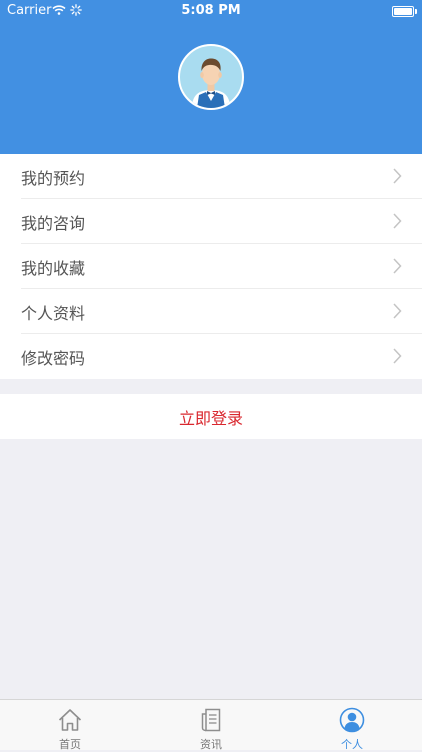  Describe the element at coordinates (211, 720) in the screenshot. I see `news-icon` at that location.